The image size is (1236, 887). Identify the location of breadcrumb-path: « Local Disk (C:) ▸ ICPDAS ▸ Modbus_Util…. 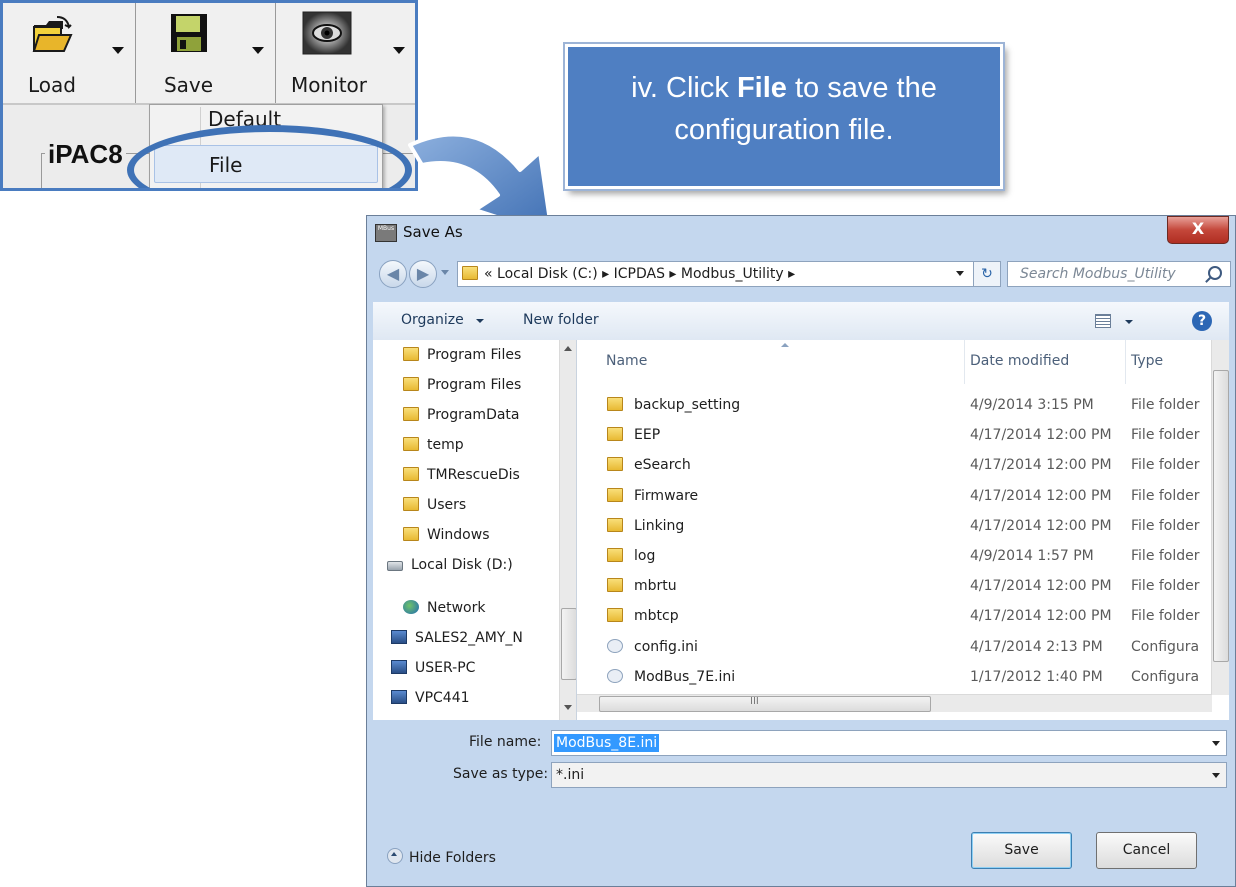
(640, 274).